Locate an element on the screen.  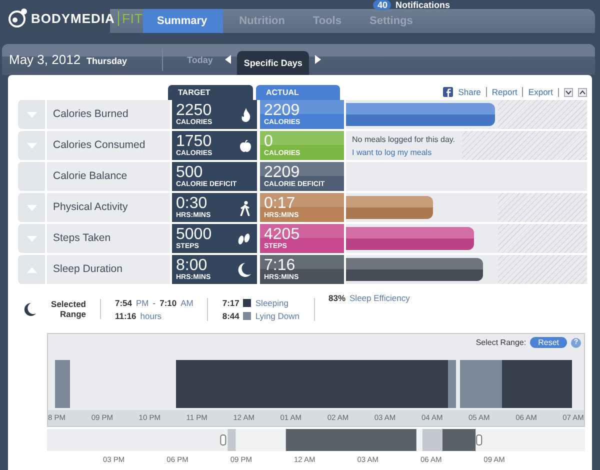
date-text: May 3, 2012 is located at coordinates (45, 59).